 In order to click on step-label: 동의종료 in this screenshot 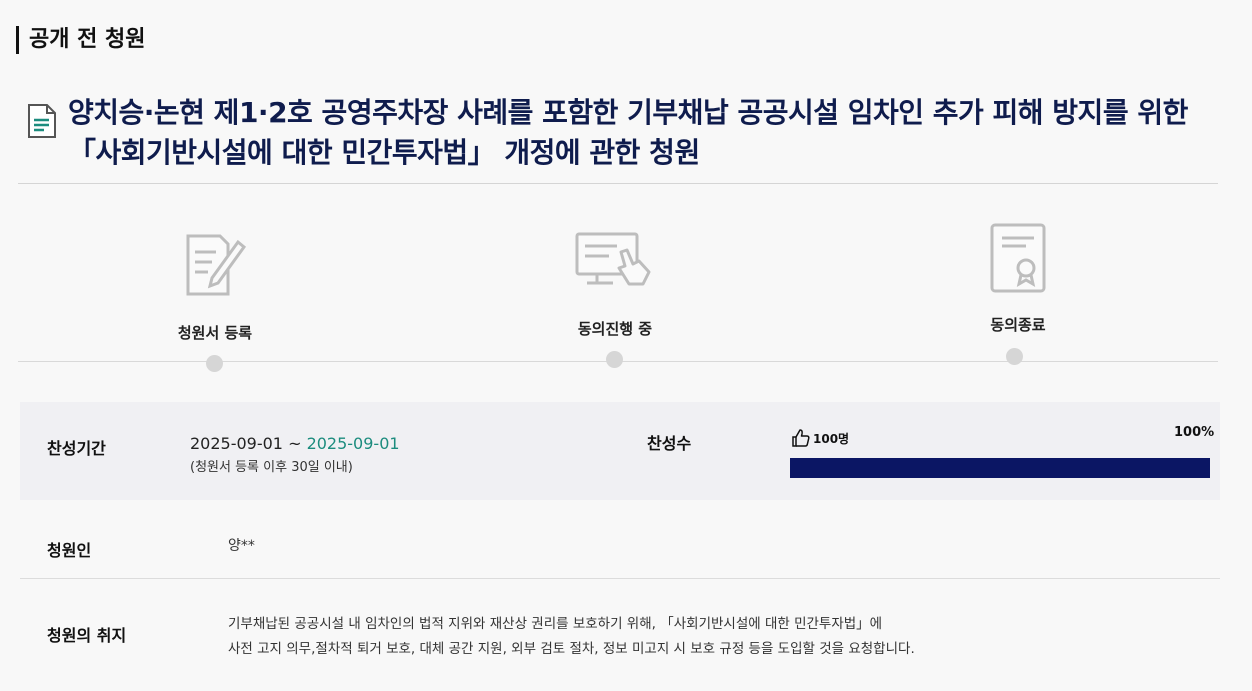, I will do `click(1018, 325)`.